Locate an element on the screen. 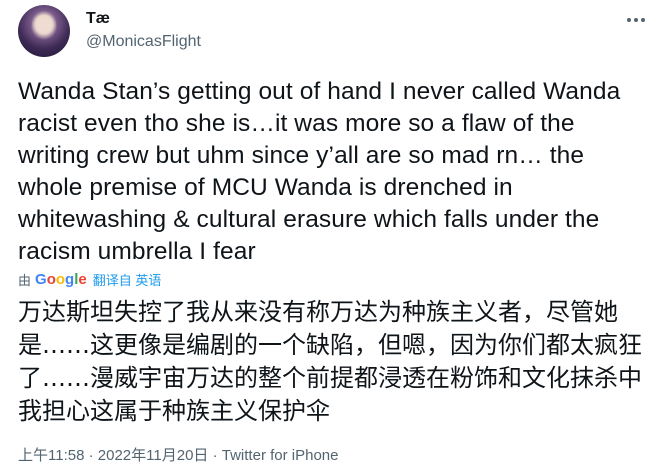  user-handle: @MonicasFlight is located at coordinates (143, 42).